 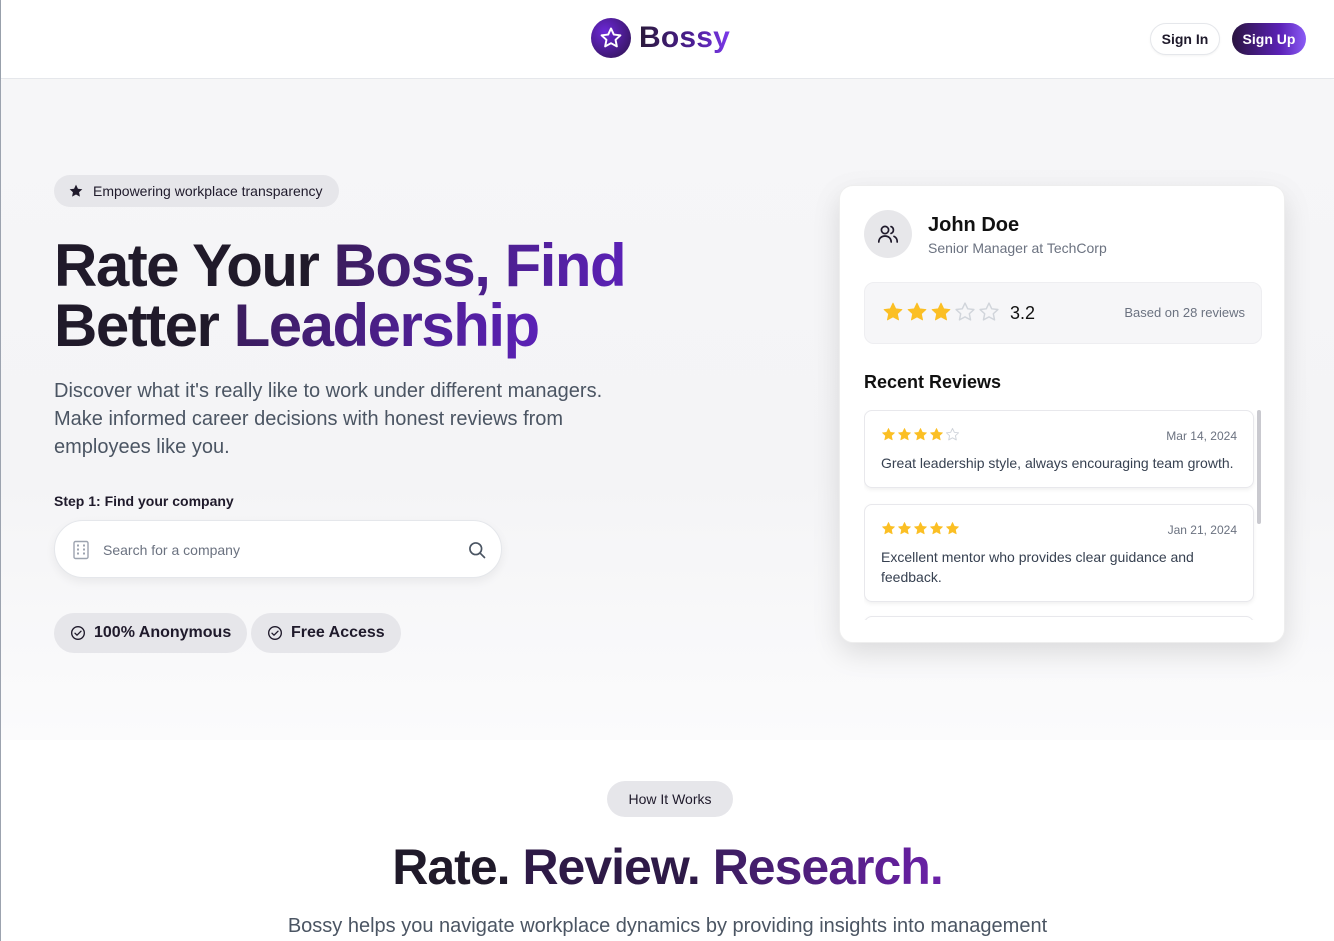 I want to click on anonymous-badge: 100% Anonymous, so click(x=151, y=633).